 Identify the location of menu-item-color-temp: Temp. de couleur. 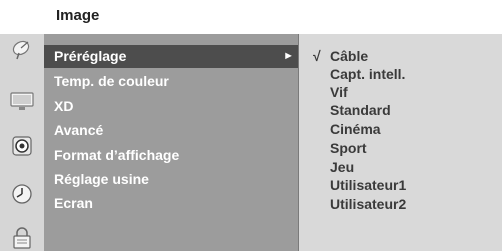
(171, 81).